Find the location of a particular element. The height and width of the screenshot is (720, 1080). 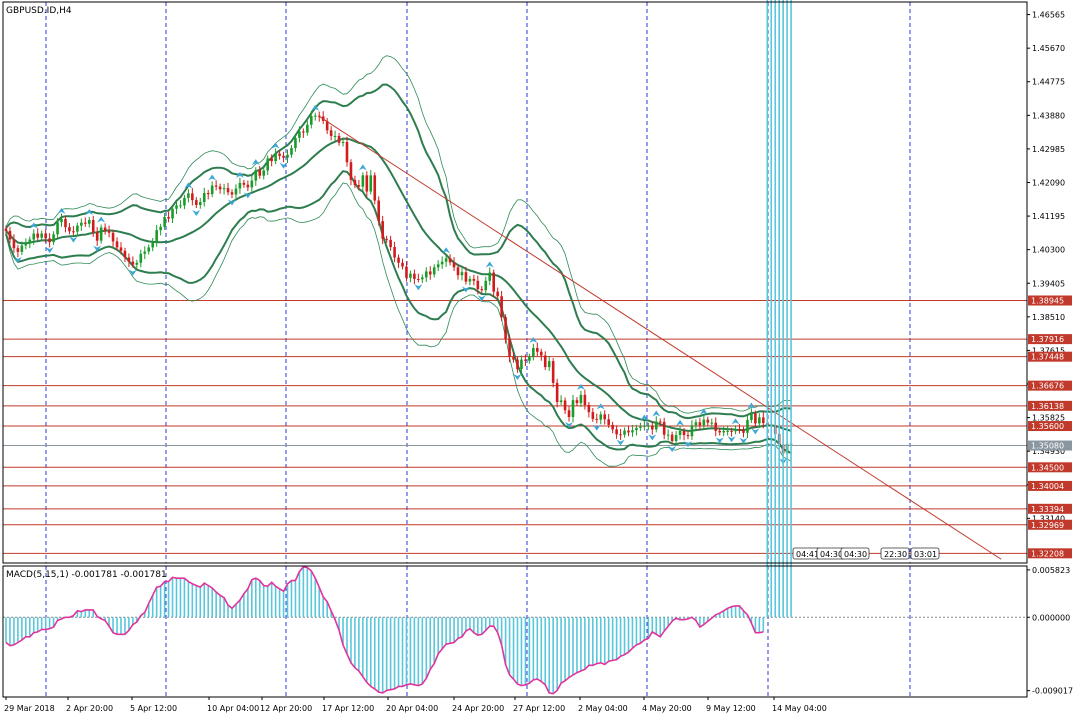

x-tick-label: 17 Apr 12:00 is located at coordinates (348, 708).